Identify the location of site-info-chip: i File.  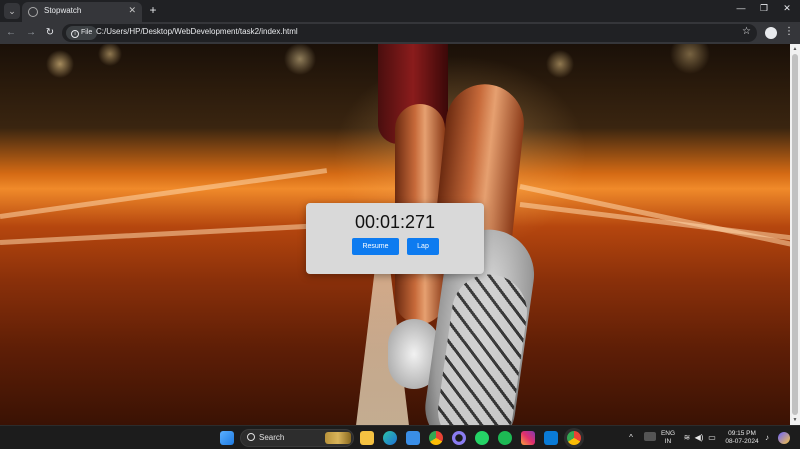
(82, 33).